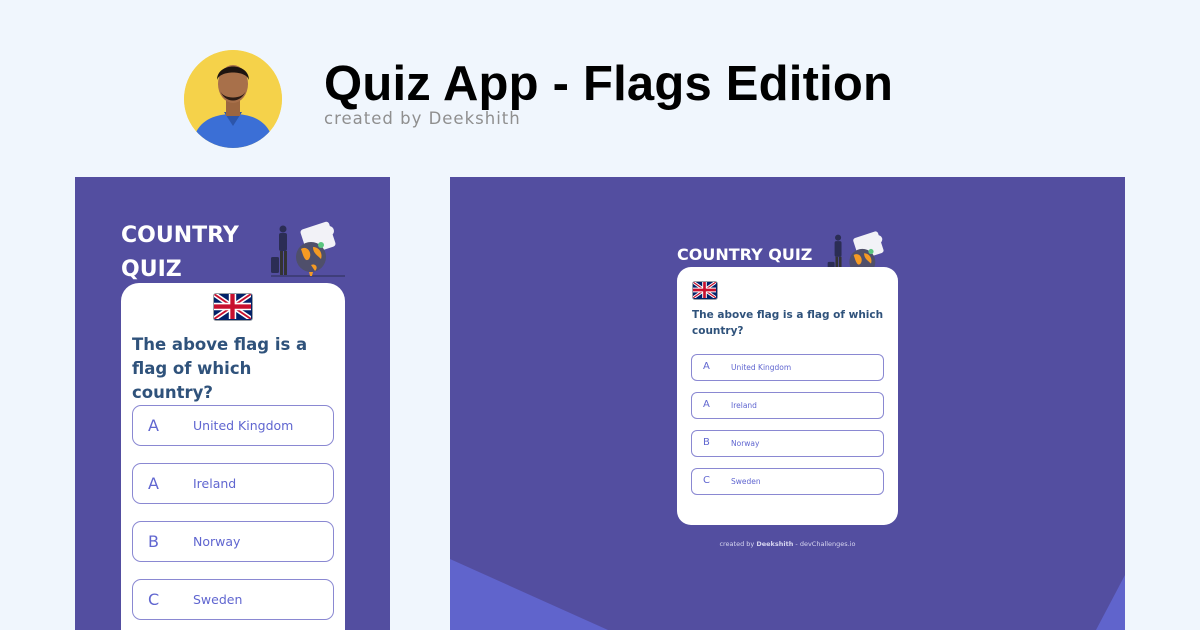  I want to click on brand-line-1: COUNTRY, so click(180, 235).